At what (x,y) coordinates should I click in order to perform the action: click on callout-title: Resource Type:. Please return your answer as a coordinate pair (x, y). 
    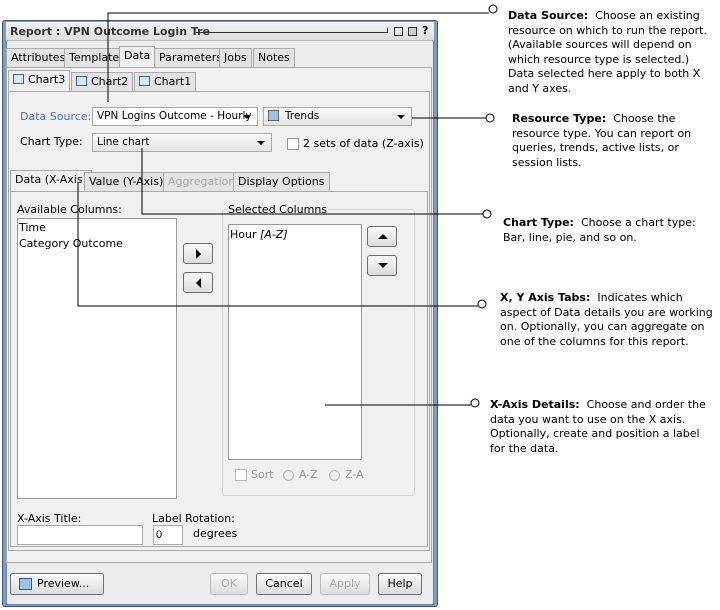
    Looking at the image, I should click on (559, 118).